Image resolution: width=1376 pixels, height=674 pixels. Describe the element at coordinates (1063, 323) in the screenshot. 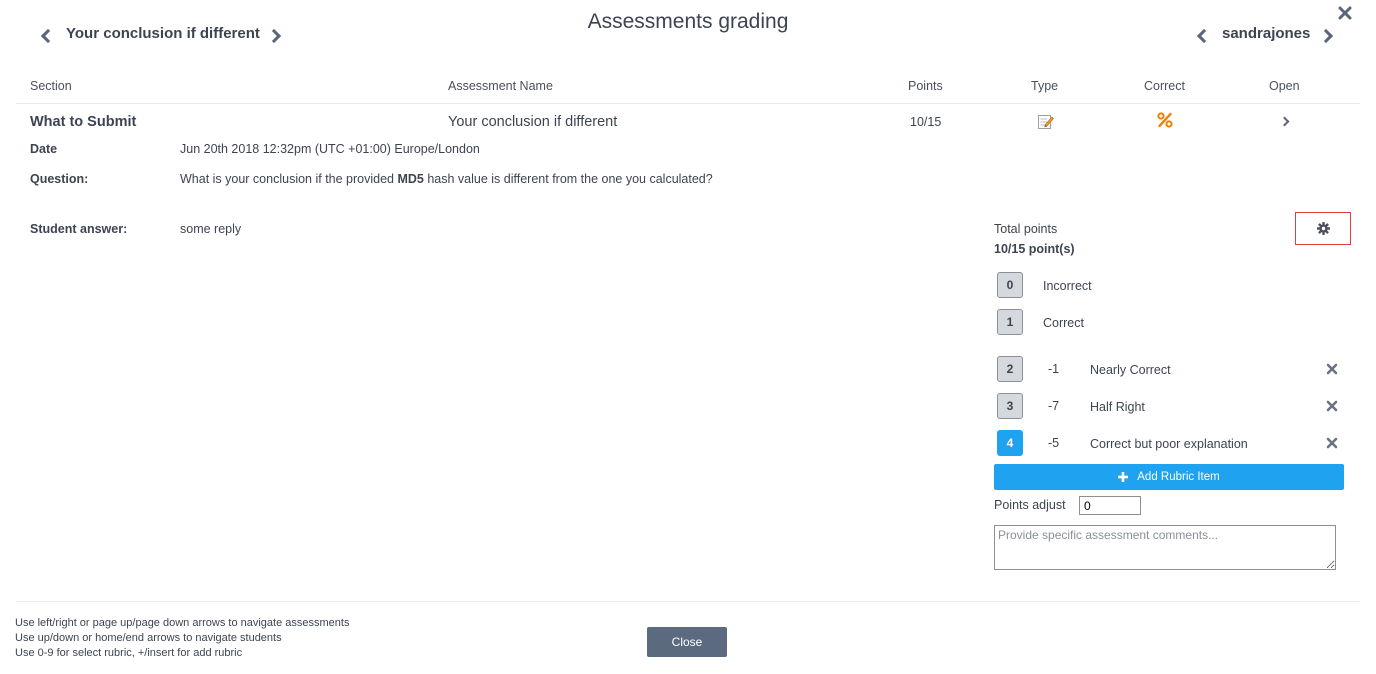

I see `rubric-label: Correct` at that location.